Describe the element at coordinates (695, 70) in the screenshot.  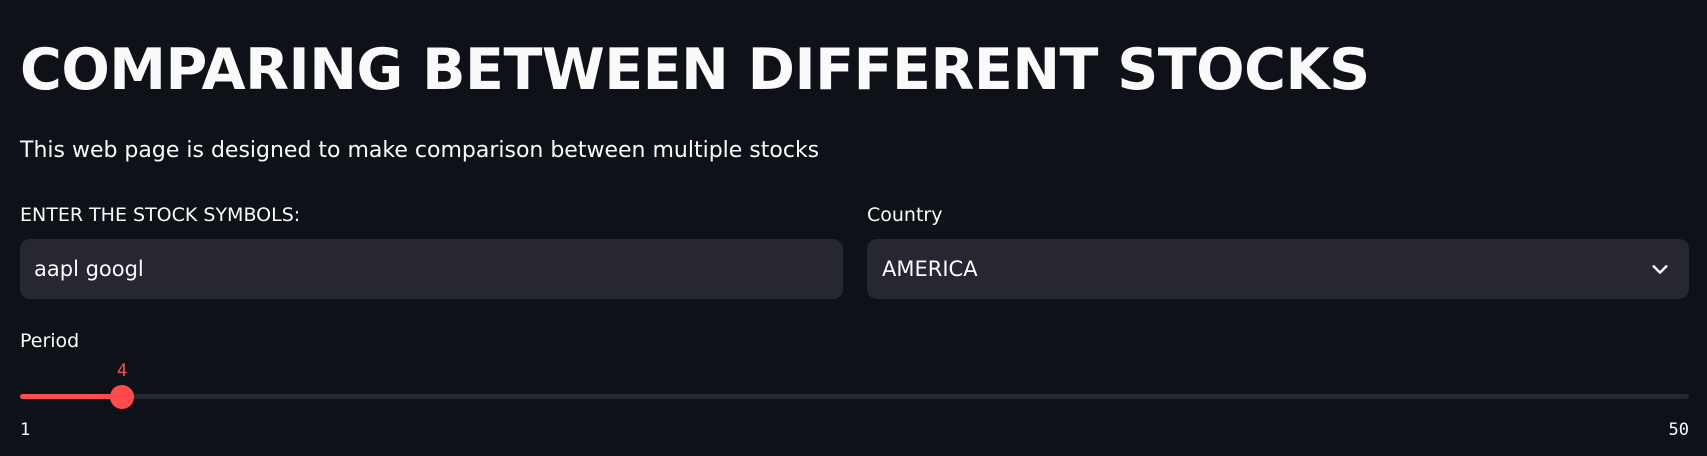
I see `page-title: COMPARING BETWEEN DIFFERENT STOCKS` at that location.